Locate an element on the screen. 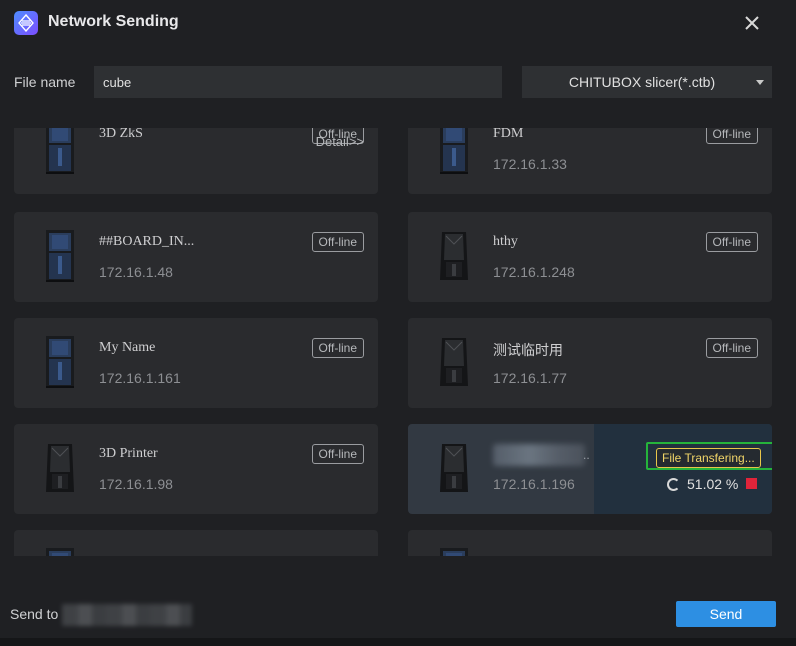 This screenshot has width=796, height=646. printer-card: ##BOARD_IN... 172.16.1.48 Off-line is located at coordinates (196, 257).